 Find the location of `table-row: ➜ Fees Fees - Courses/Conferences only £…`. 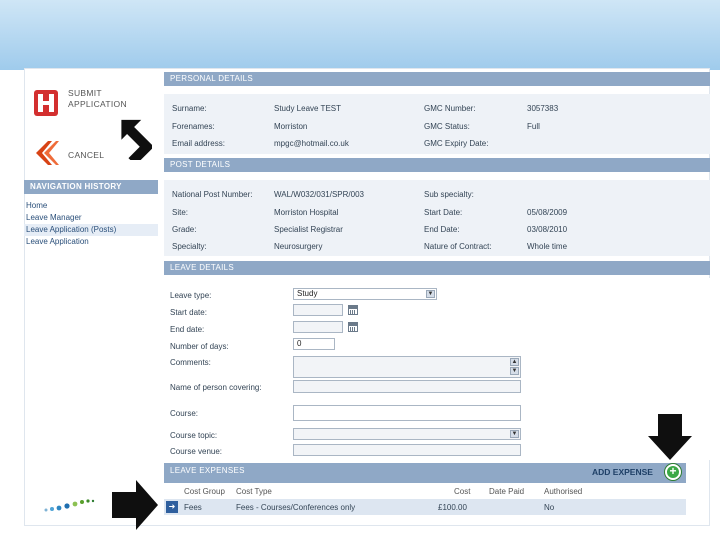

table-row: ➜ Fees Fees - Courses/Conferences only £… is located at coordinates (425, 507).